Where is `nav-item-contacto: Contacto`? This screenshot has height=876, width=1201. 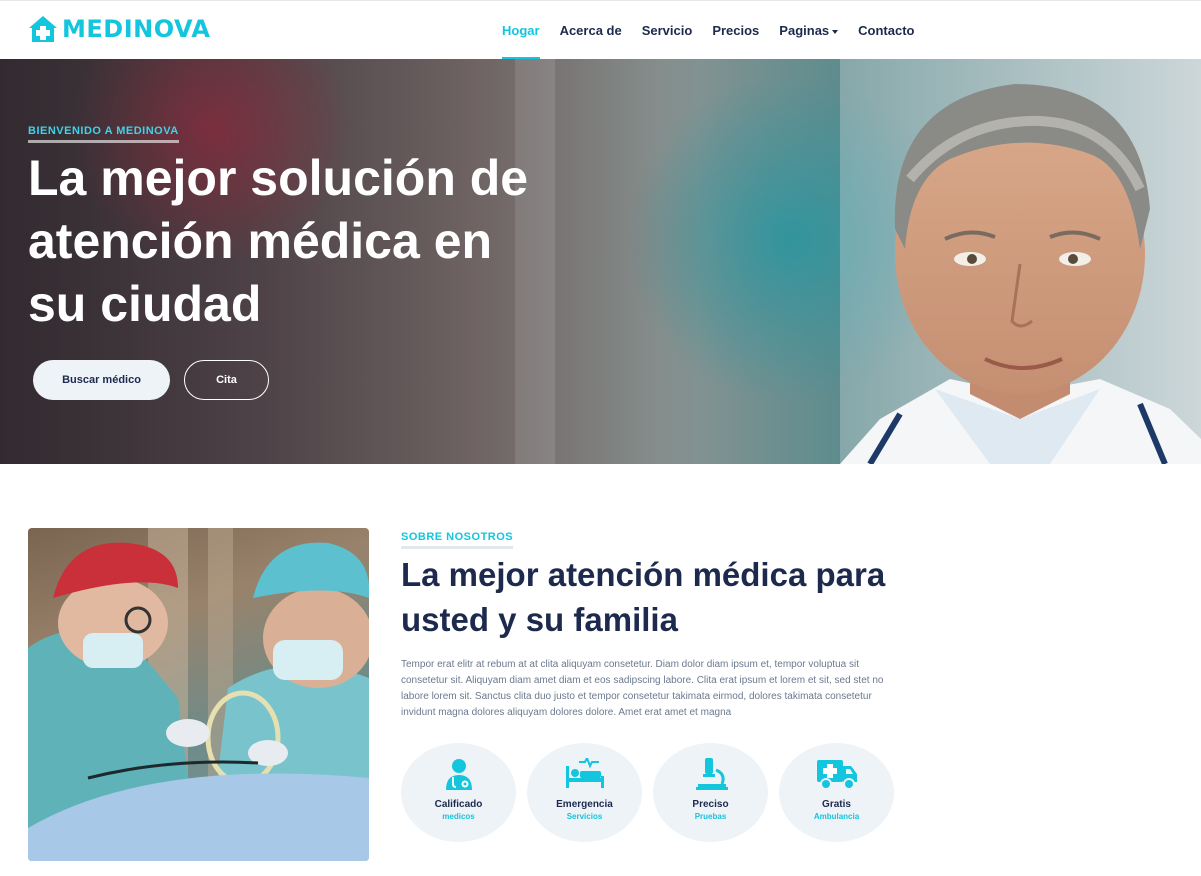 nav-item-contacto: Contacto is located at coordinates (886, 30).